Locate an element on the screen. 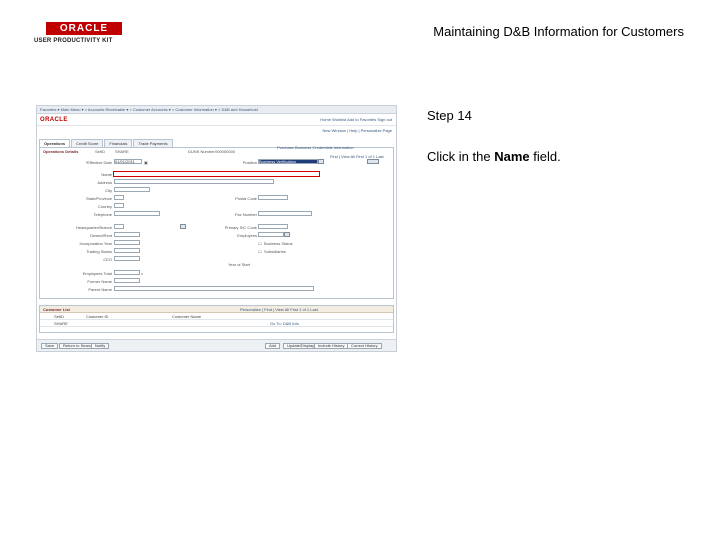  duns-number-label: DUNS Number is located at coordinates (201, 151).